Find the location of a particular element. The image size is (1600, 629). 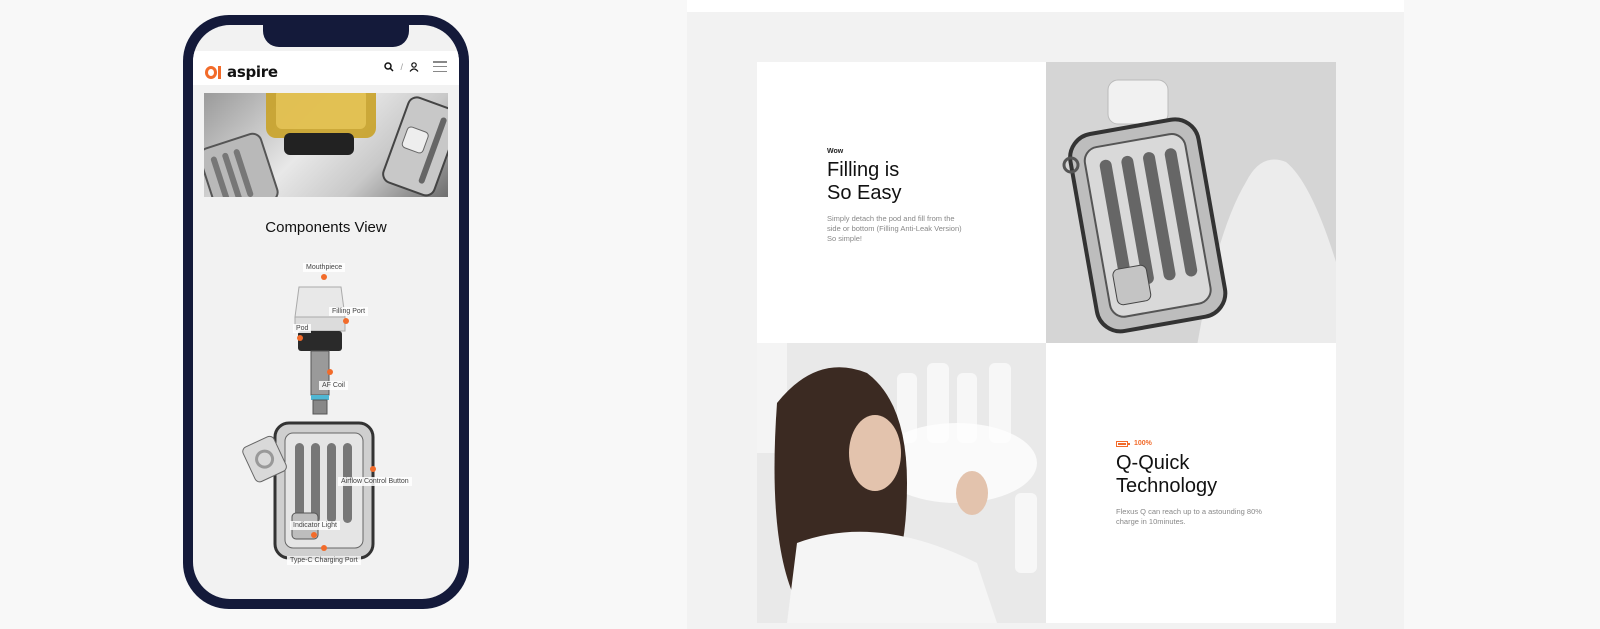

battery-badge: 100% is located at coordinates (1134, 443).